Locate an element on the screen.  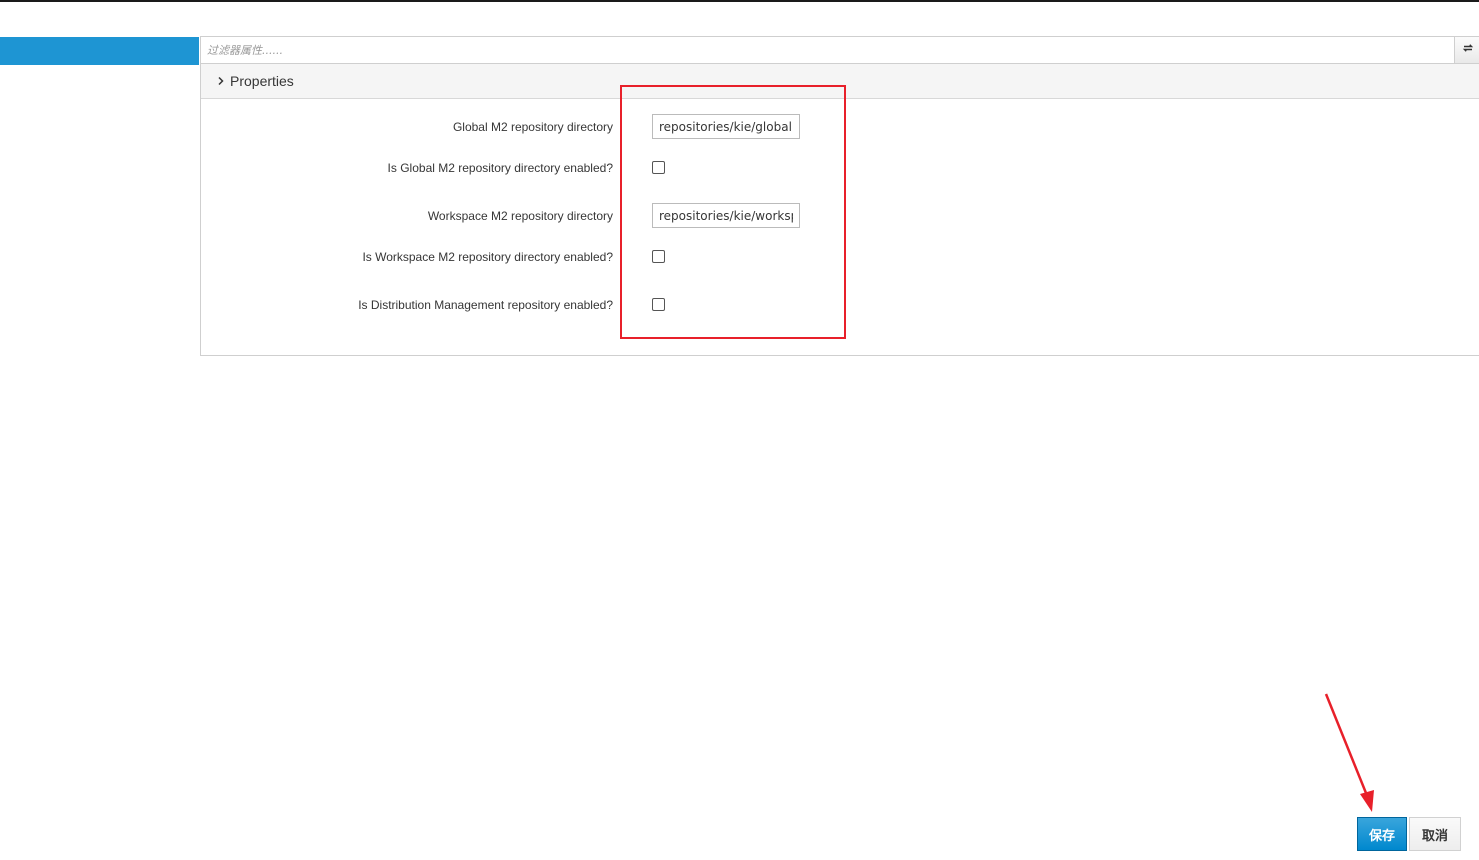
distribution-management-enabled-checkbox is located at coordinates (658, 304).